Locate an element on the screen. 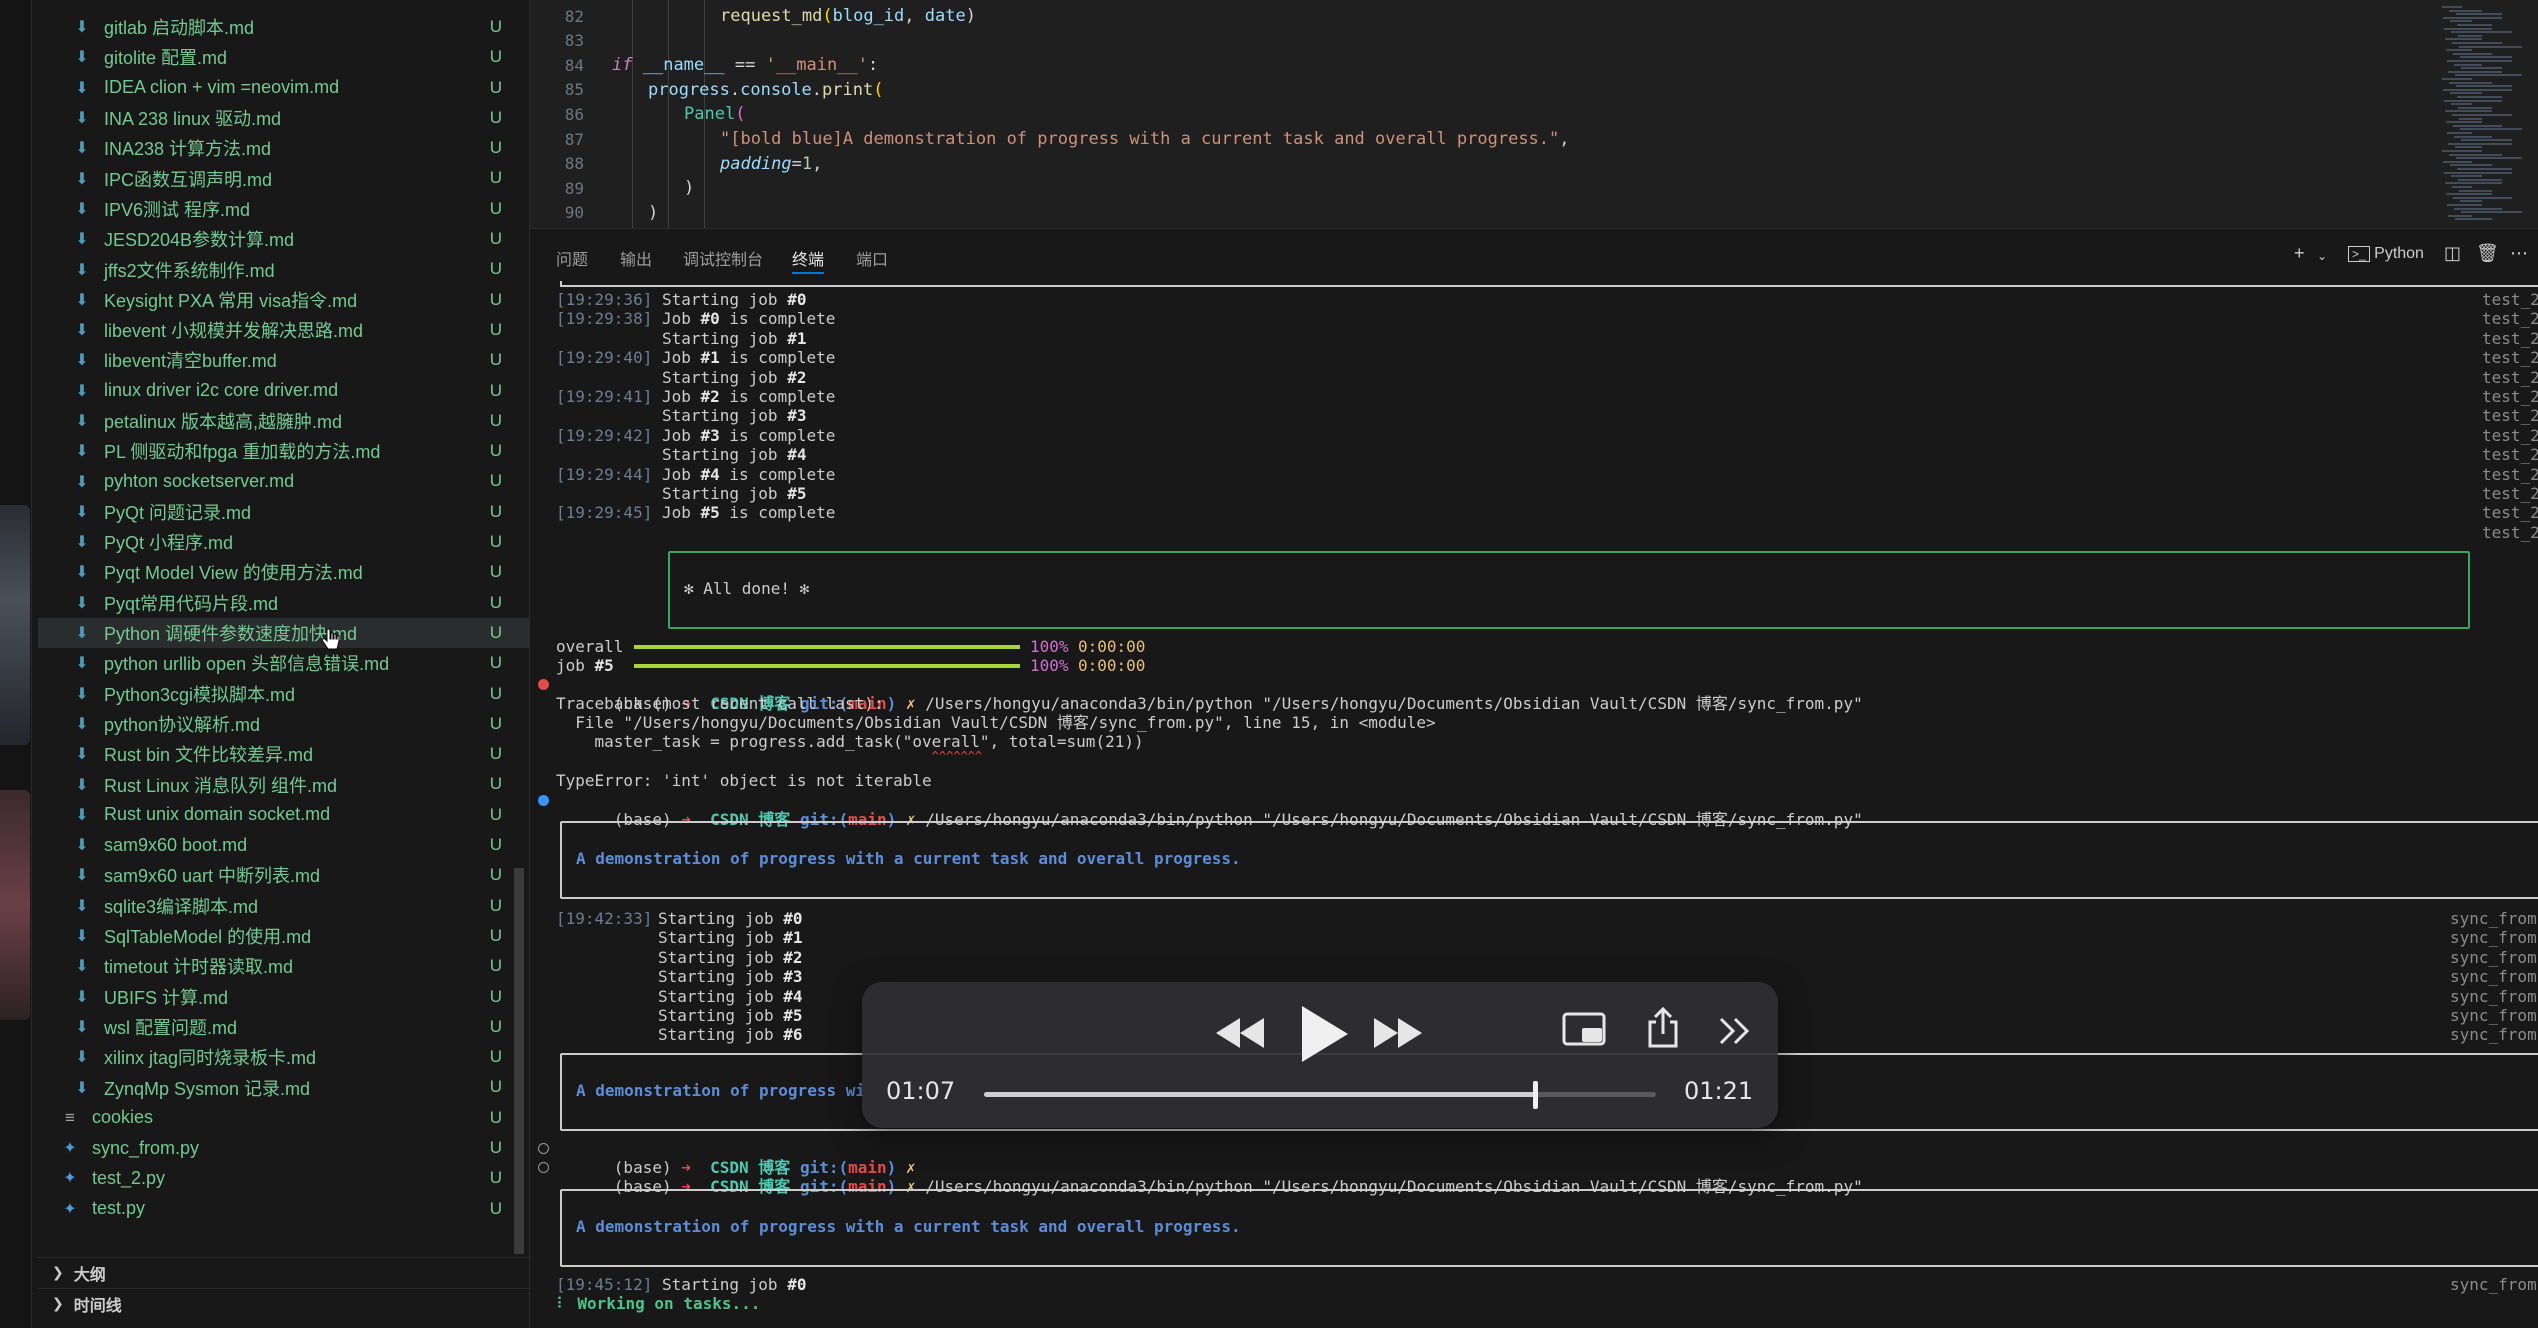 This screenshot has height=1328, width=2538. file-tree-item: ⬇ Keysight PXA 常用 visa指令.md U is located at coordinates (284, 300).